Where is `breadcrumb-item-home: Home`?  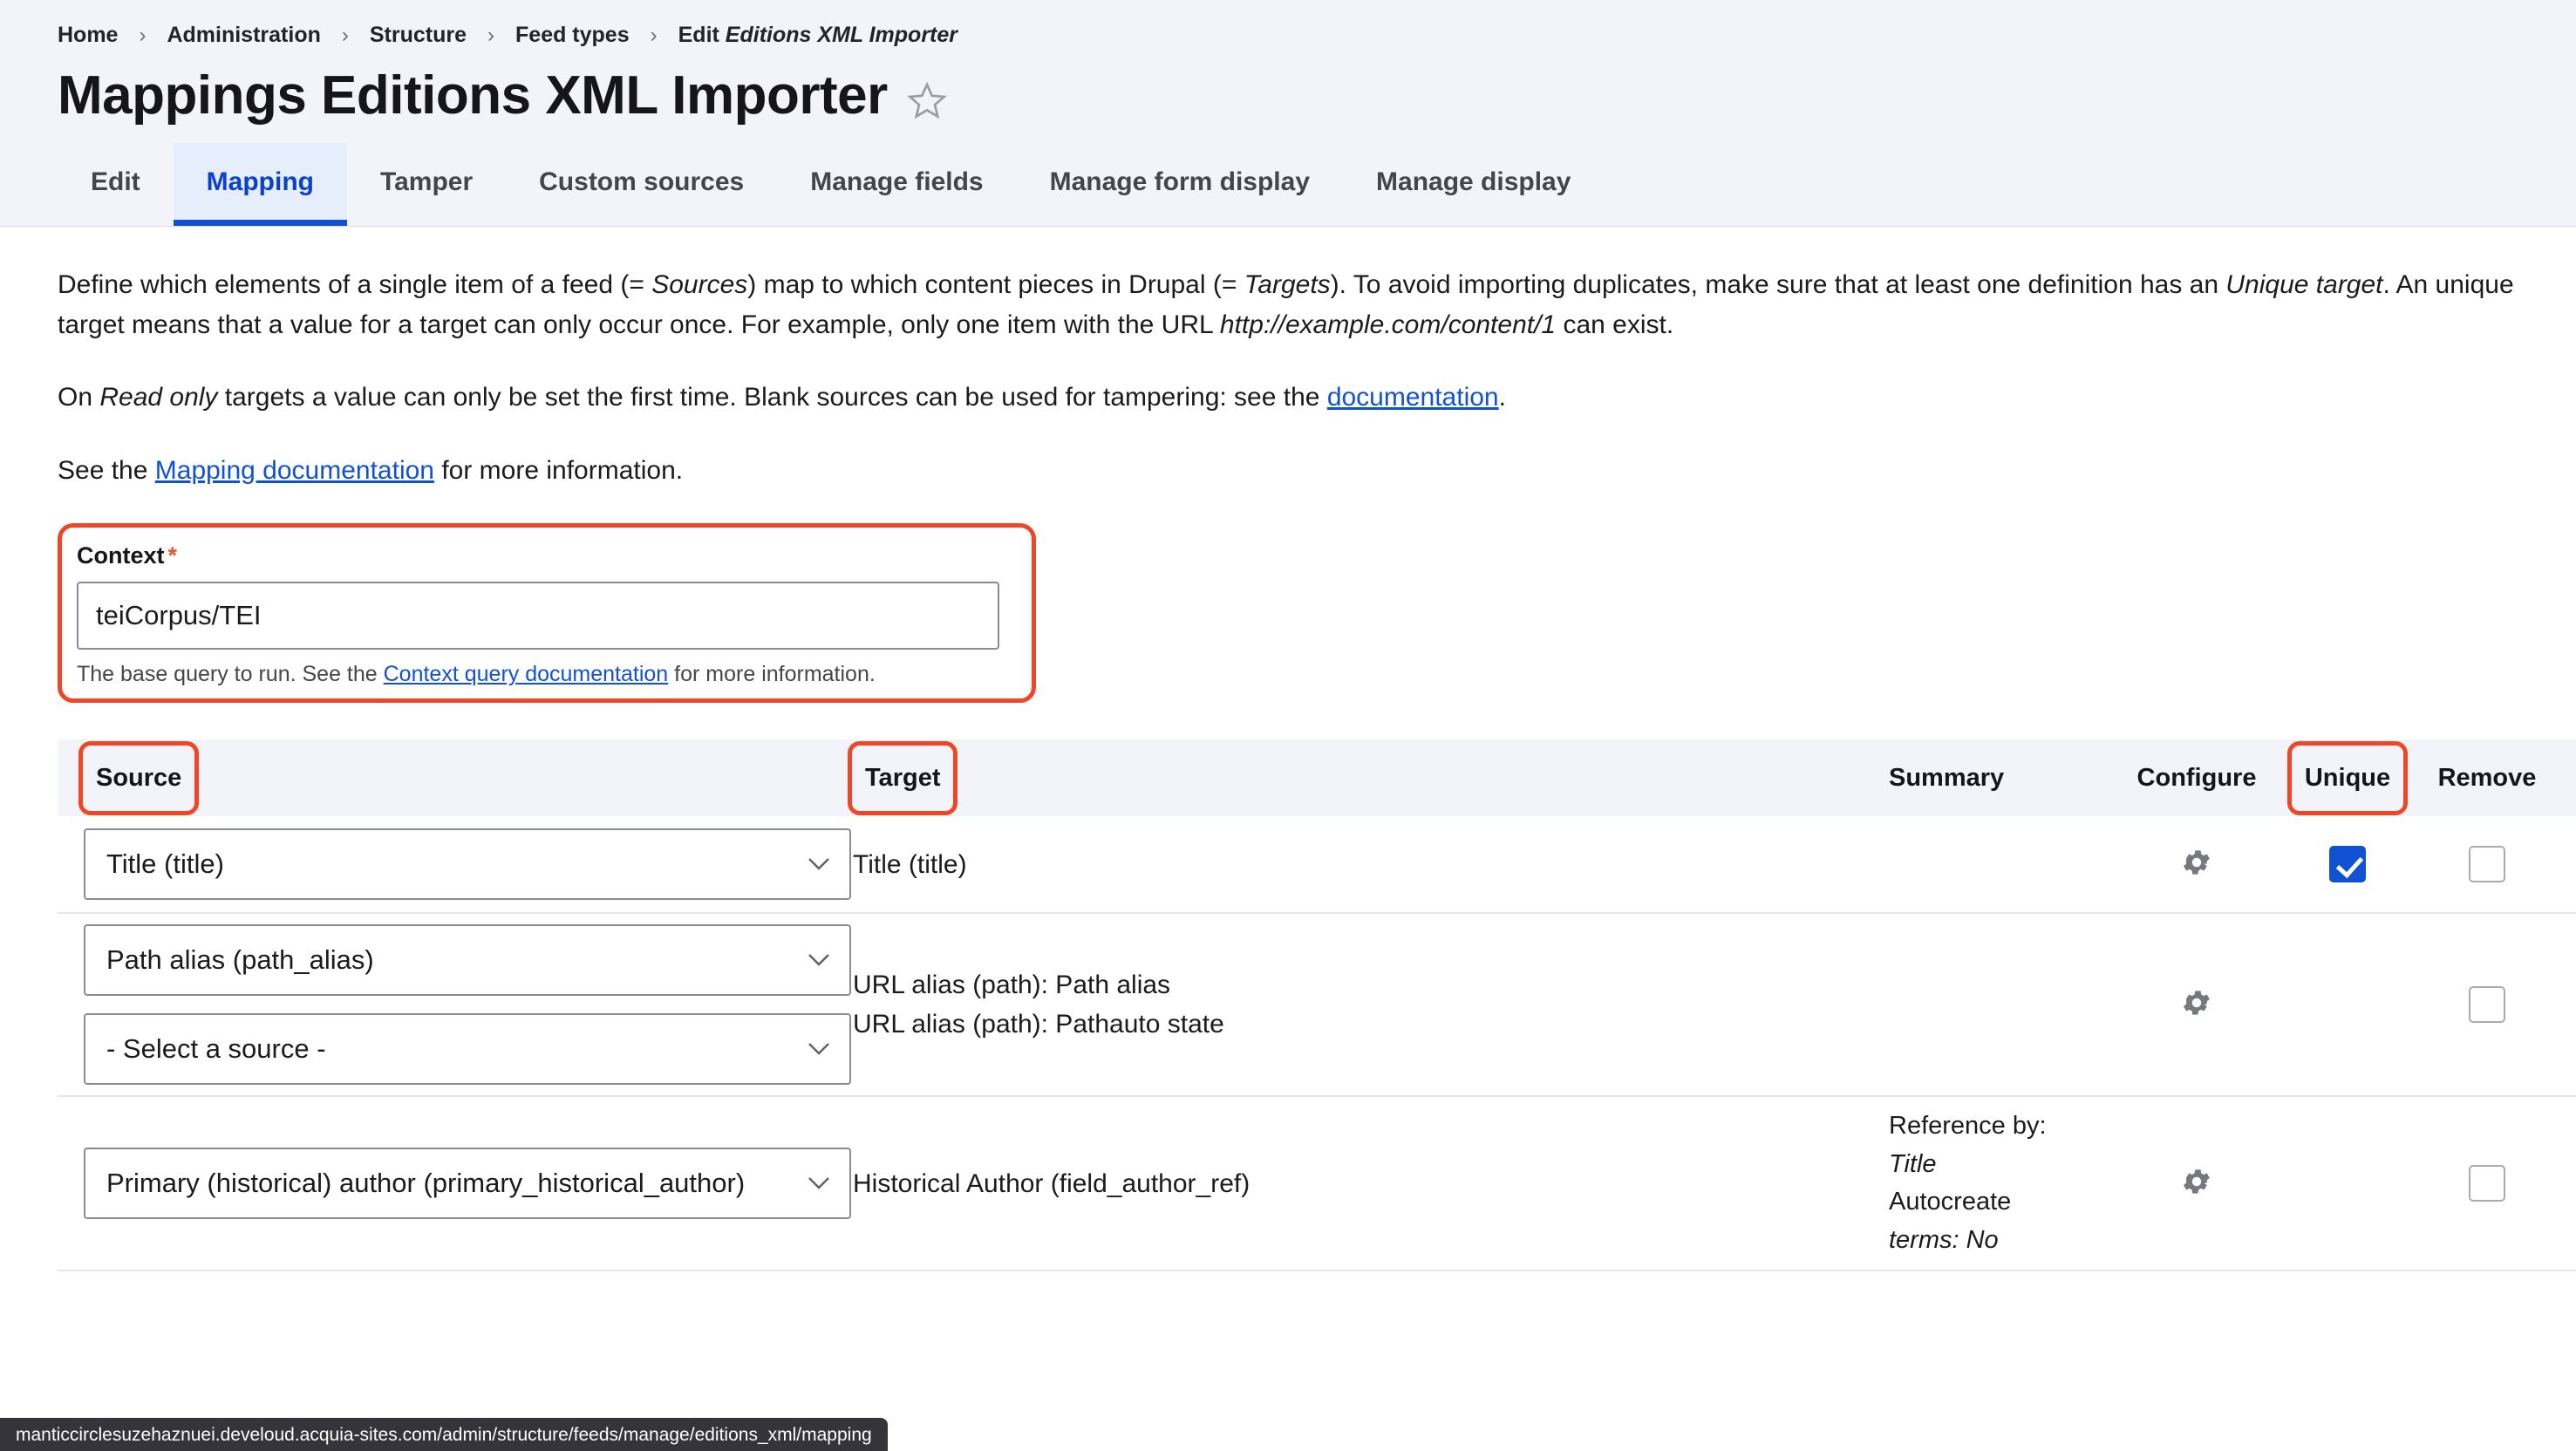
breadcrumb-item-home: Home is located at coordinates (88, 35).